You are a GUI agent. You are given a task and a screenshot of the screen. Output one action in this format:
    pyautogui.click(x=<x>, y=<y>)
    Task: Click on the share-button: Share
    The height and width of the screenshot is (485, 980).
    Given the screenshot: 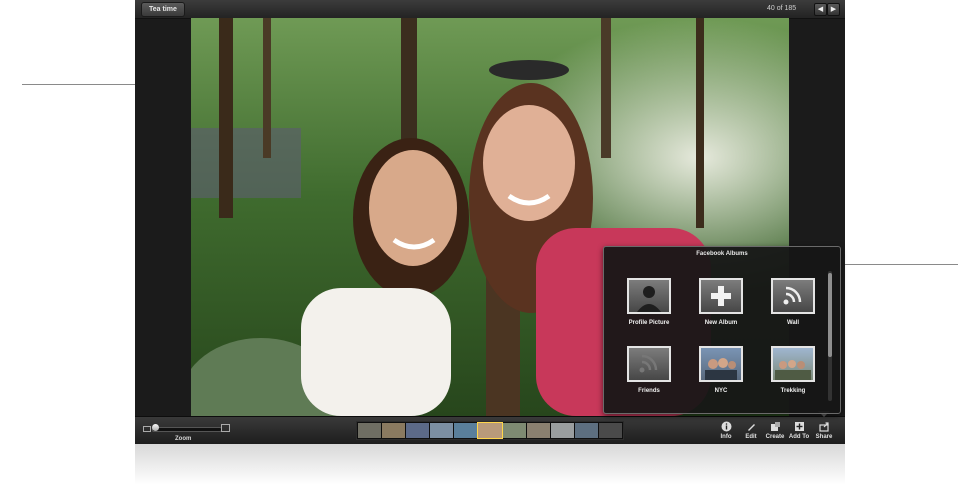 What is the action you would take?
    pyautogui.click(x=824, y=430)
    